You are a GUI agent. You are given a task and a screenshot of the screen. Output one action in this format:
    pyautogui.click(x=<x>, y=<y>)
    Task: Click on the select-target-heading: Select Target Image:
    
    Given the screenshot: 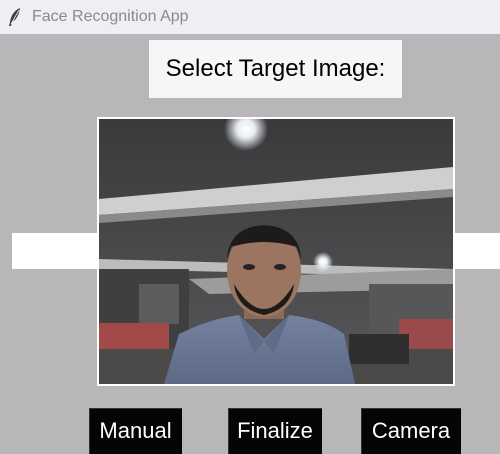 What is the action you would take?
    pyautogui.click(x=275, y=69)
    